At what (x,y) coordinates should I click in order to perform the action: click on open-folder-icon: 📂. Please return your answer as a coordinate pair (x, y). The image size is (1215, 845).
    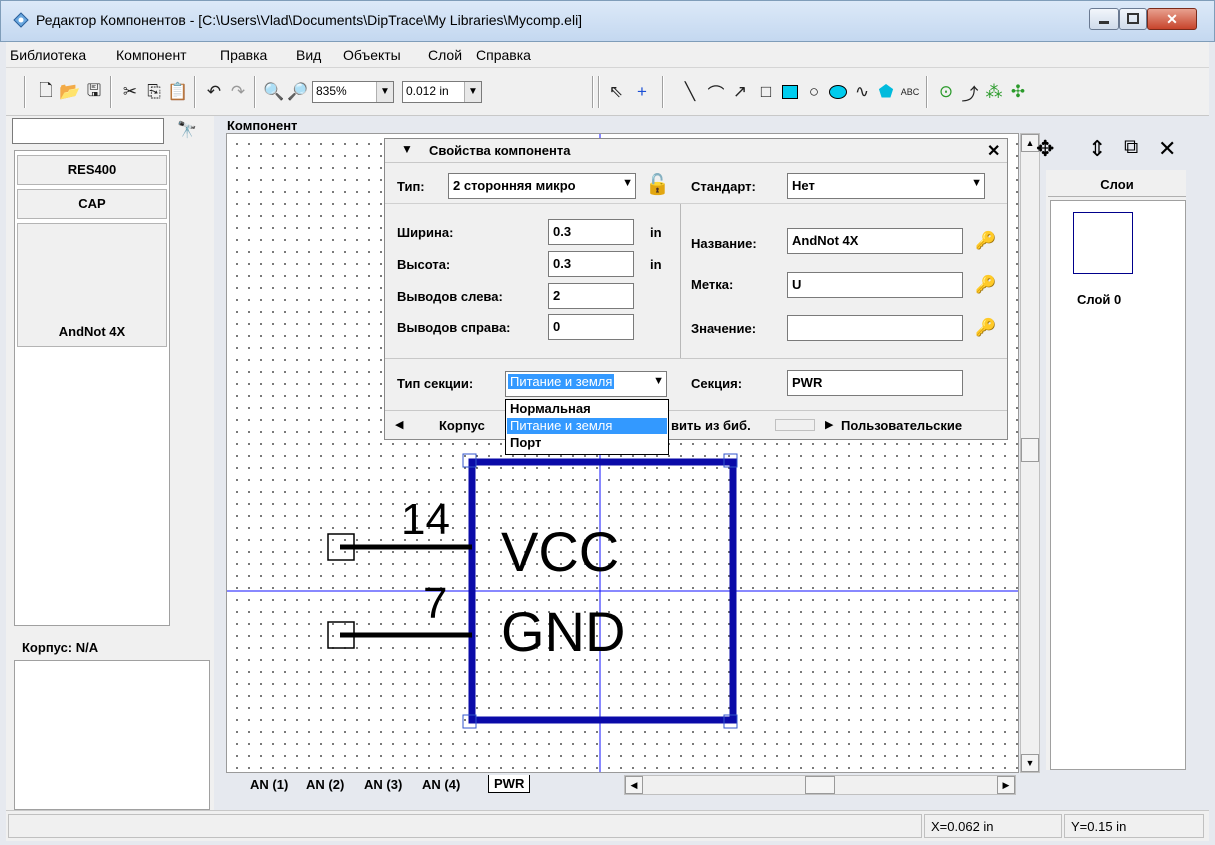
    Looking at the image, I should click on (70, 92).